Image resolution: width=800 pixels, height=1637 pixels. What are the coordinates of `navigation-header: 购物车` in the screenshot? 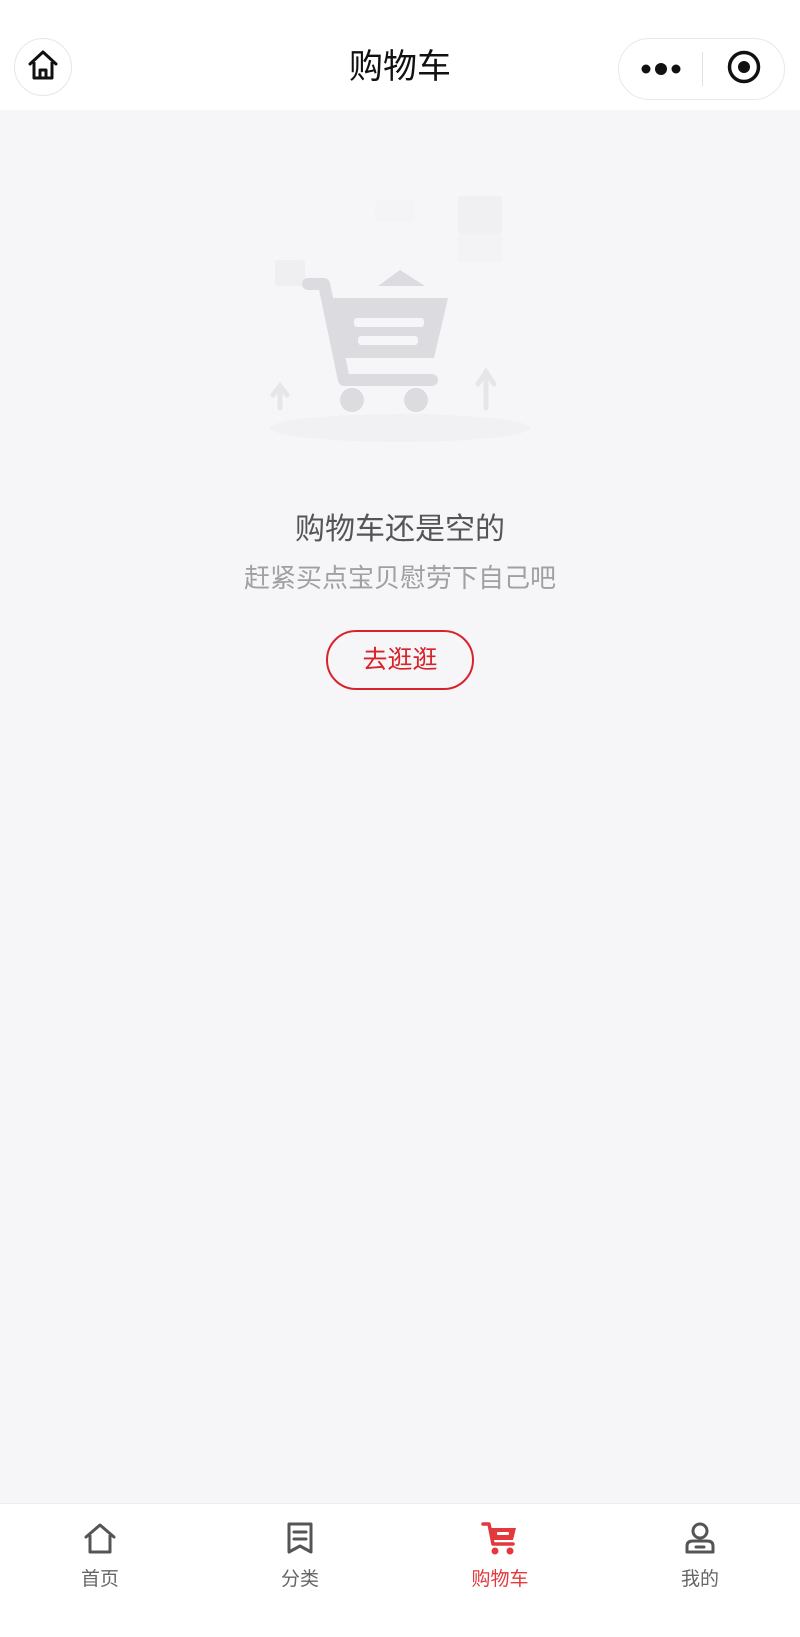 It's located at (400, 55).